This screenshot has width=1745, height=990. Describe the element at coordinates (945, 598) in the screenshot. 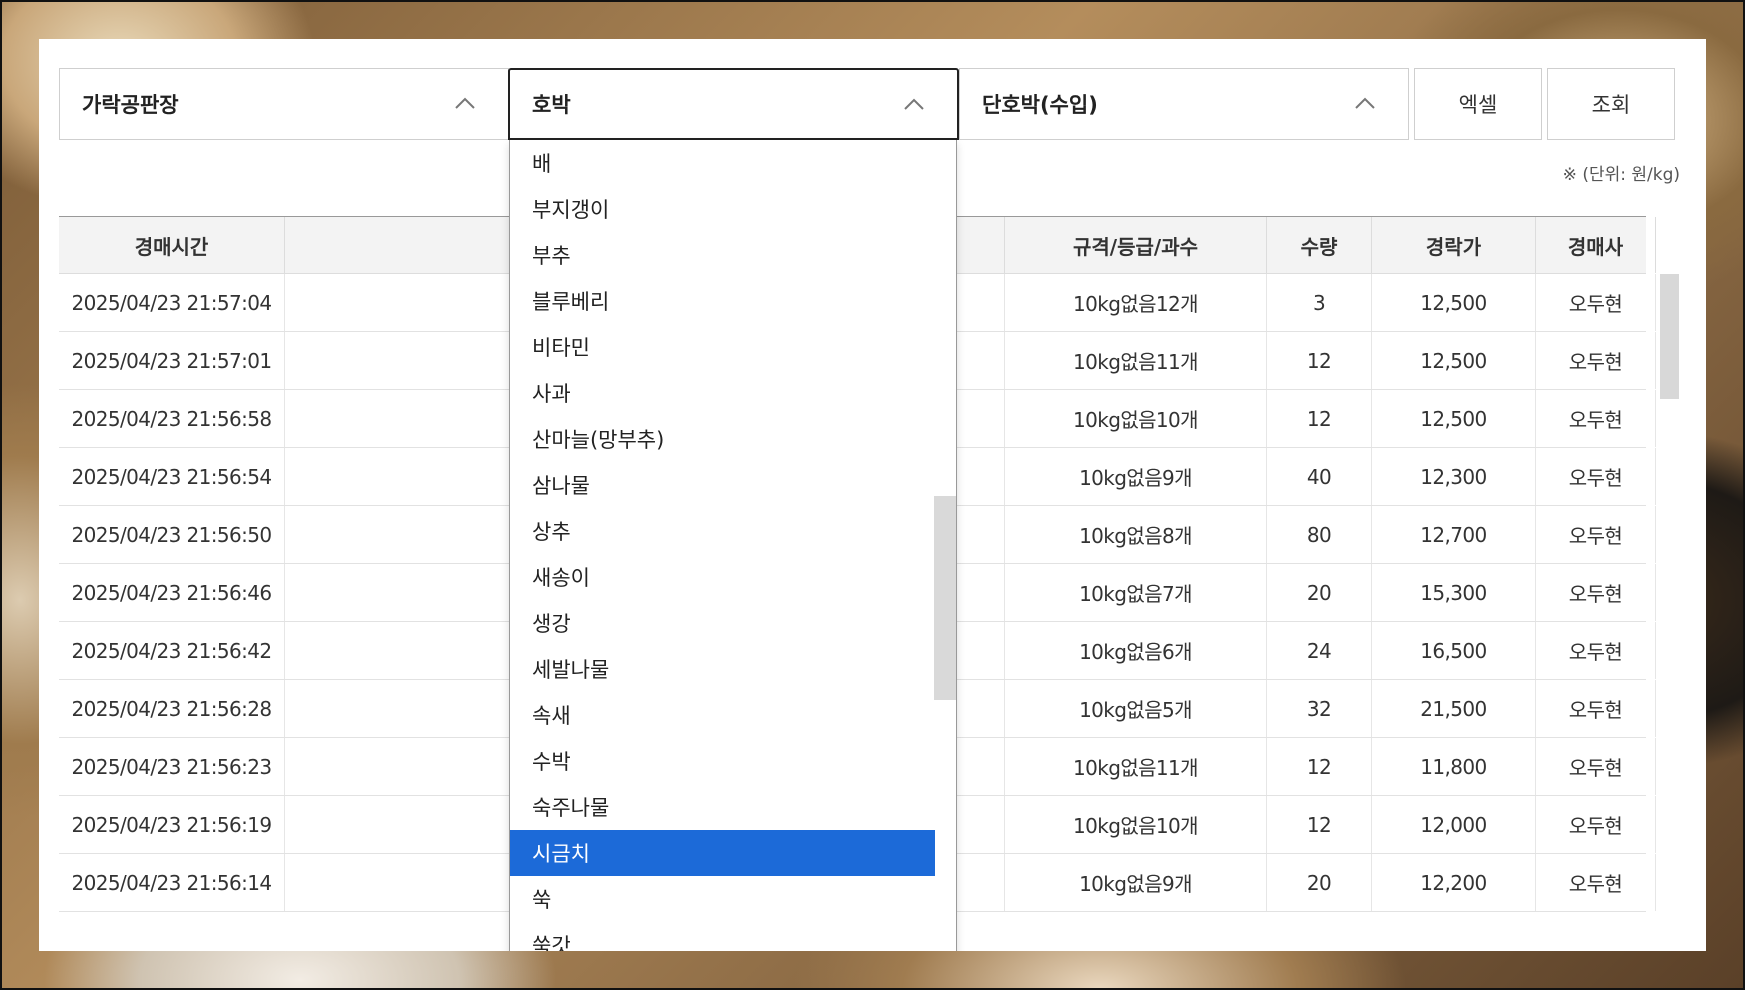

I see `dropdown-scrollbar` at that location.